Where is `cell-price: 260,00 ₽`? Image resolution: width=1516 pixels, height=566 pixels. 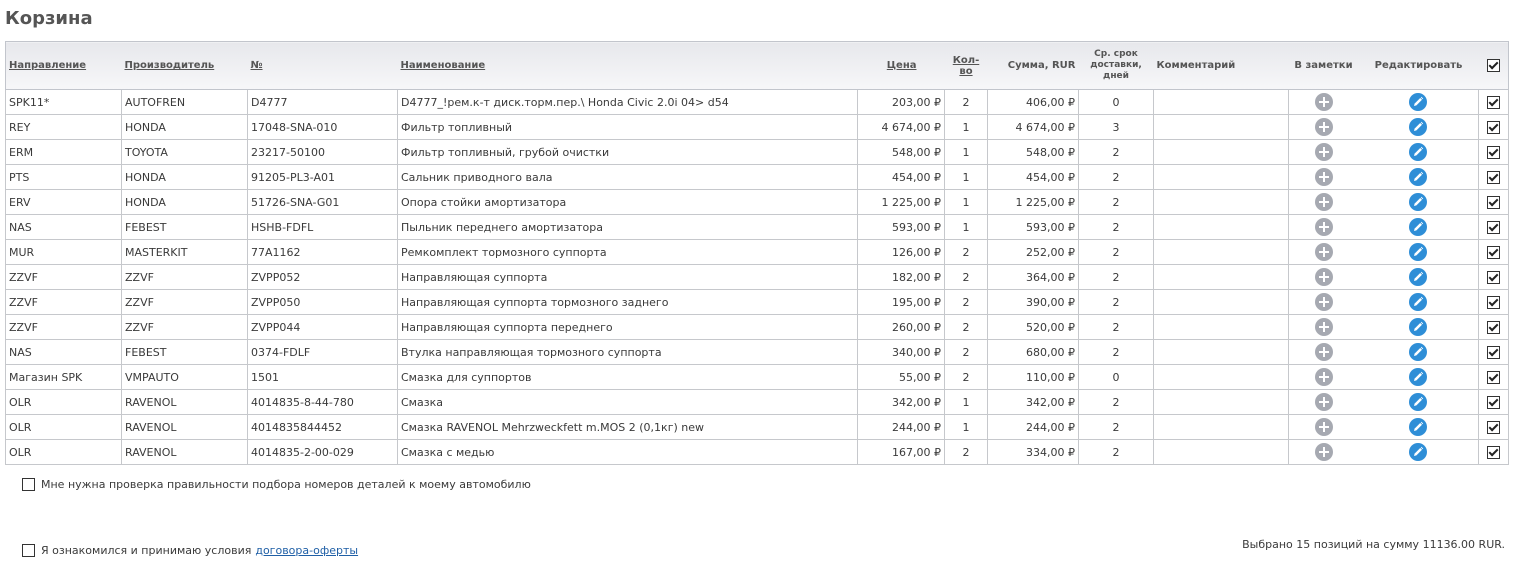
cell-price: 260,00 ₽ is located at coordinates (901, 327).